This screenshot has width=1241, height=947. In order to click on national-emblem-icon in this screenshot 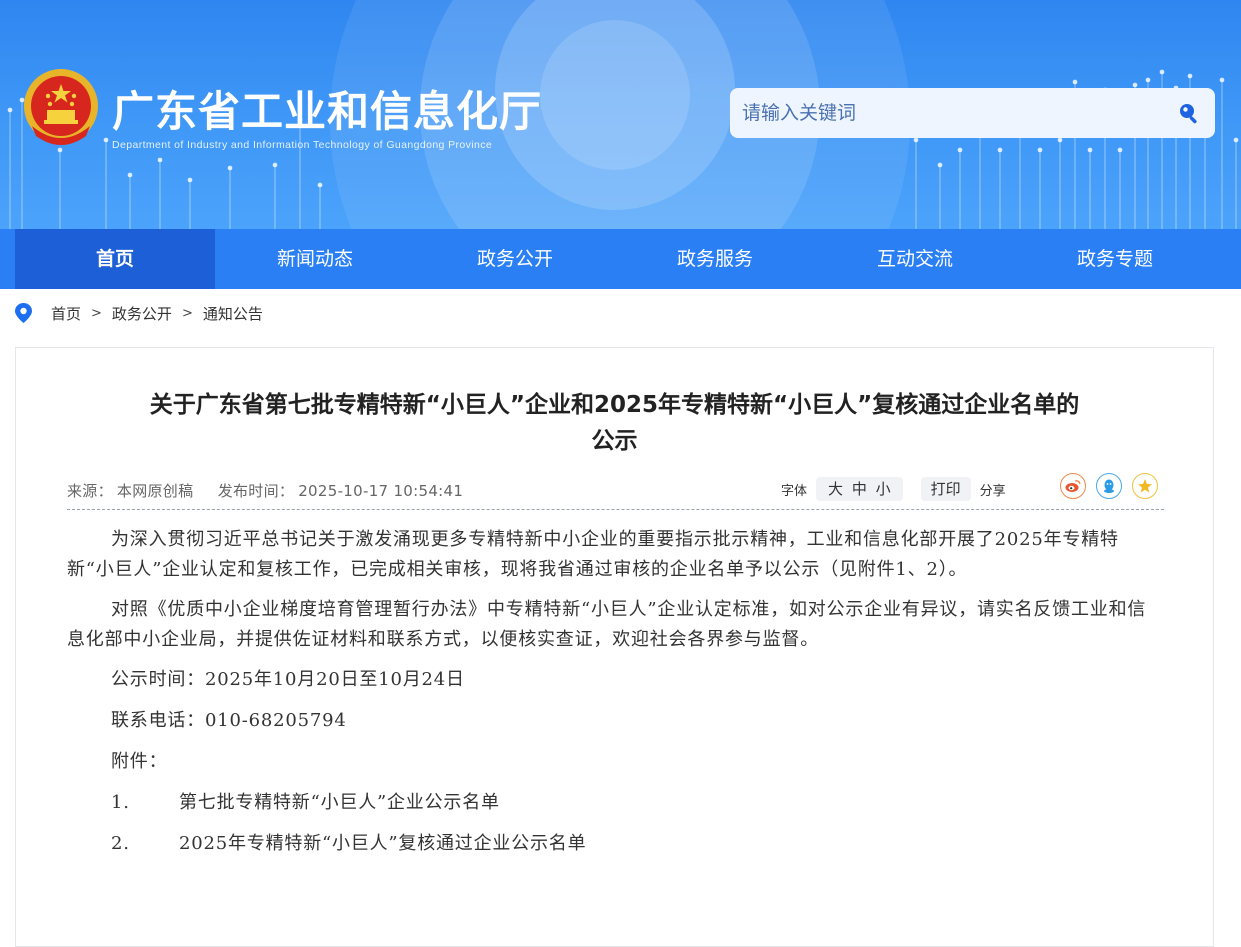, I will do `click(61, 107)`.